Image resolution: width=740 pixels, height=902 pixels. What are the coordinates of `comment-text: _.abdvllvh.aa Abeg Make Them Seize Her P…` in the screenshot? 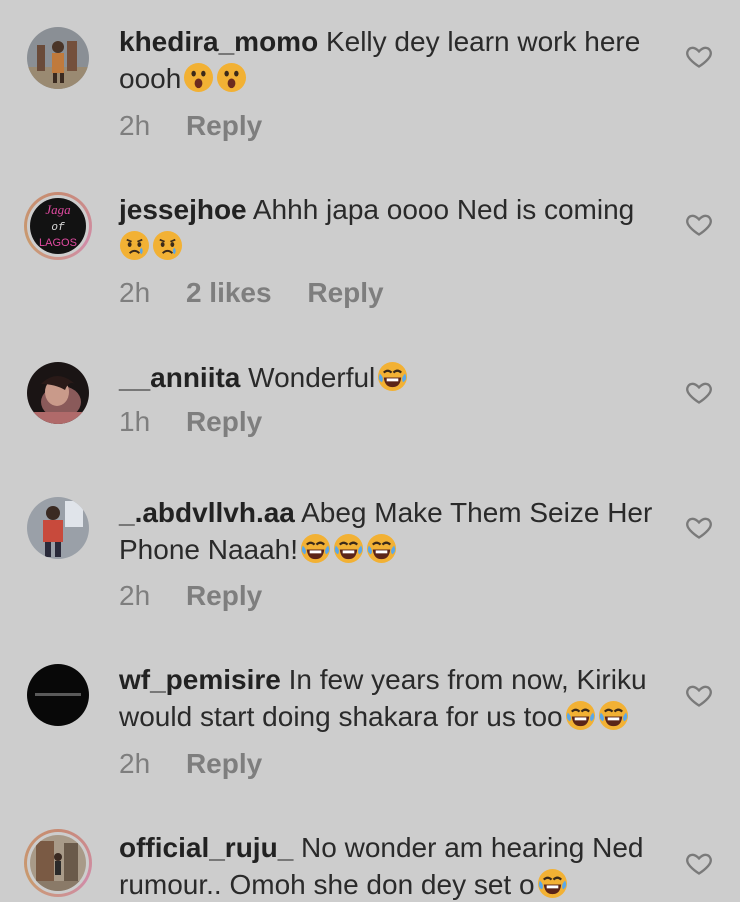 It's located at (391, 531).